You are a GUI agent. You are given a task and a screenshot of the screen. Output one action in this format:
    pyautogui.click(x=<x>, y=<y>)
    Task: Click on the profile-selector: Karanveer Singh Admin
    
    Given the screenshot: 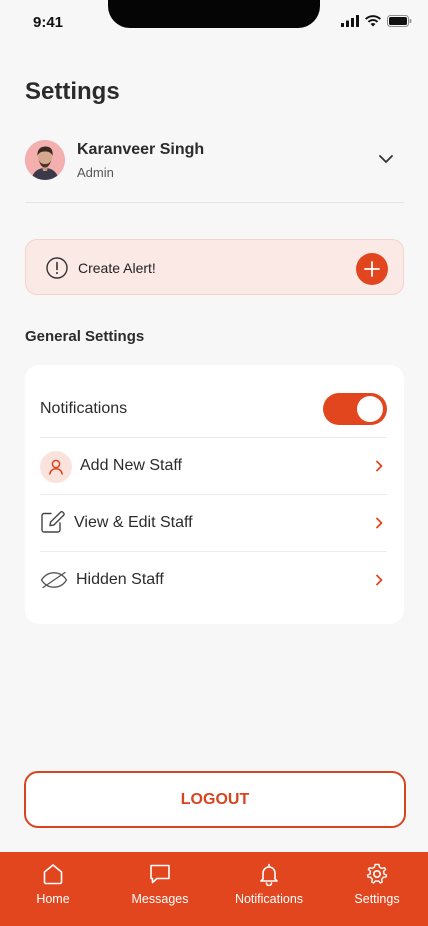 What is the action you would take?
    pyautogui.click(x=214, y=171)
    